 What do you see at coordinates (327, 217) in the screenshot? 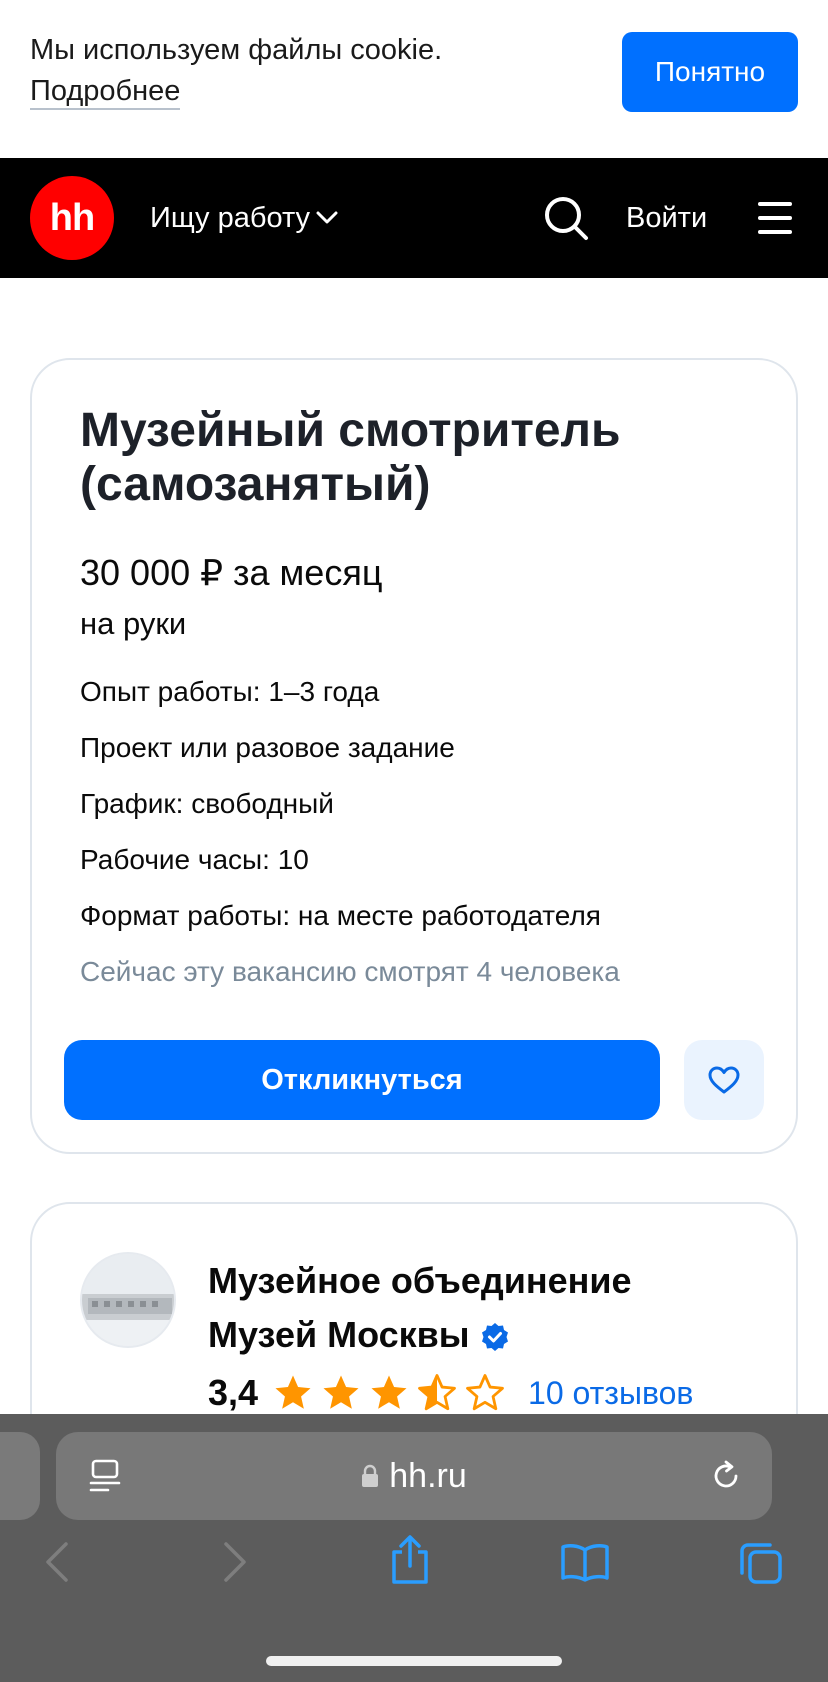
I see `chevron-down-icon` at bounding box center [327, 217].